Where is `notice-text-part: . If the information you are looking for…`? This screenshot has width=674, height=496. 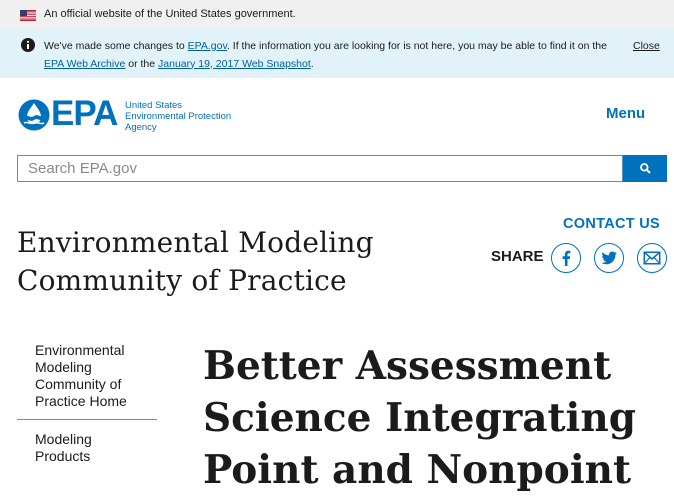
notice-text-part: . If the information you are looking for… is located at coordinates (416, 46).